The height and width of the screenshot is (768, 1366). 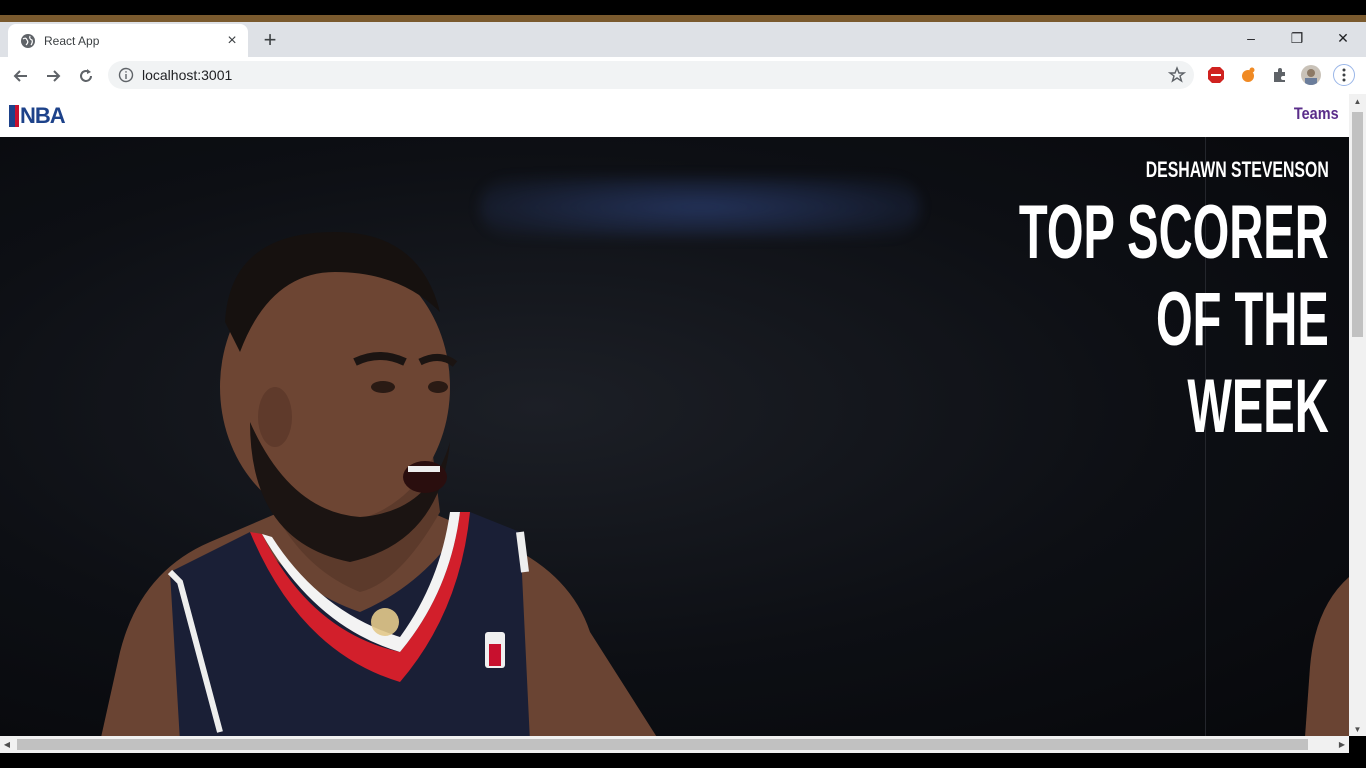 I want to click on vertical-scroll-thumb, so click(x=1357, y=224).